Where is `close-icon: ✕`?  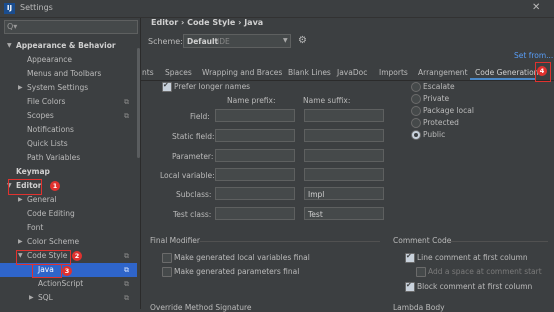
close-icon: ✕ is located at coordinates (536, 7).